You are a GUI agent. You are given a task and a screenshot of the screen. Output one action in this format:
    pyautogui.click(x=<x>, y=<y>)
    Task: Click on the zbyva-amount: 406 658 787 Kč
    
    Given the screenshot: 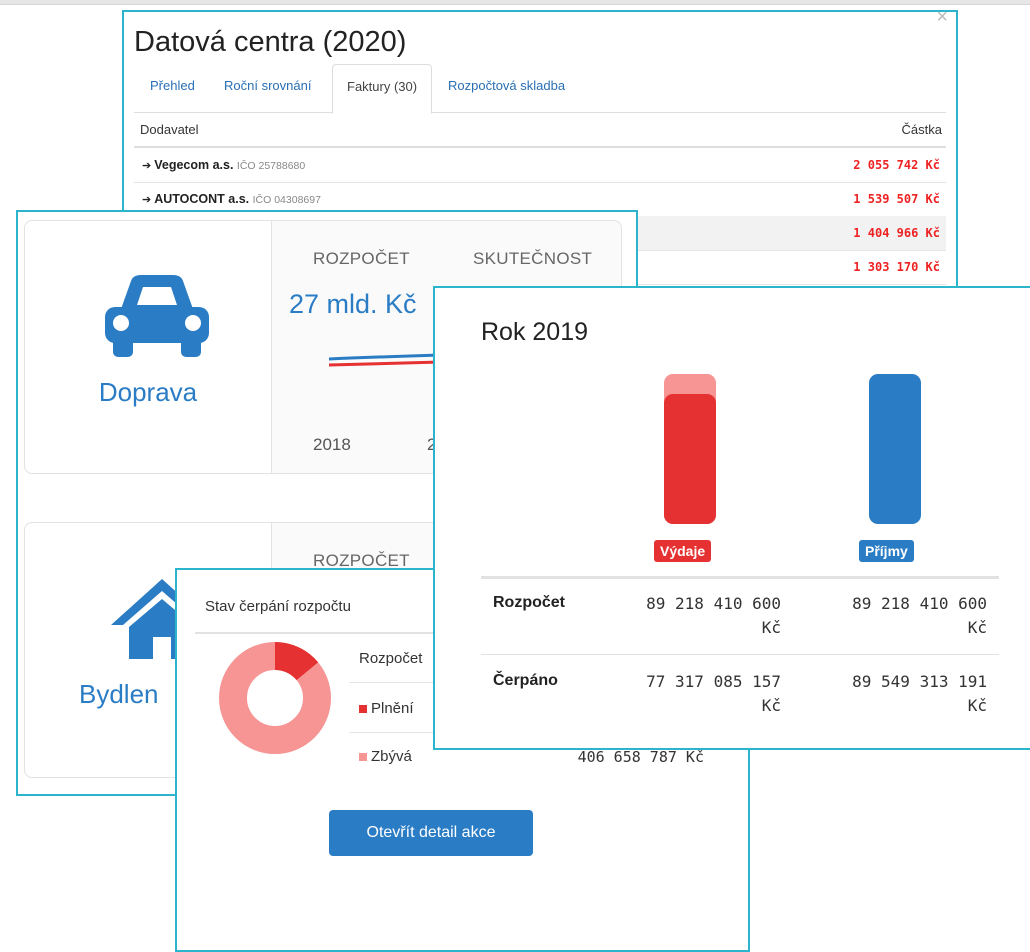 What is the action you would take?
    pyautogui.click(x=640, y=757)
    